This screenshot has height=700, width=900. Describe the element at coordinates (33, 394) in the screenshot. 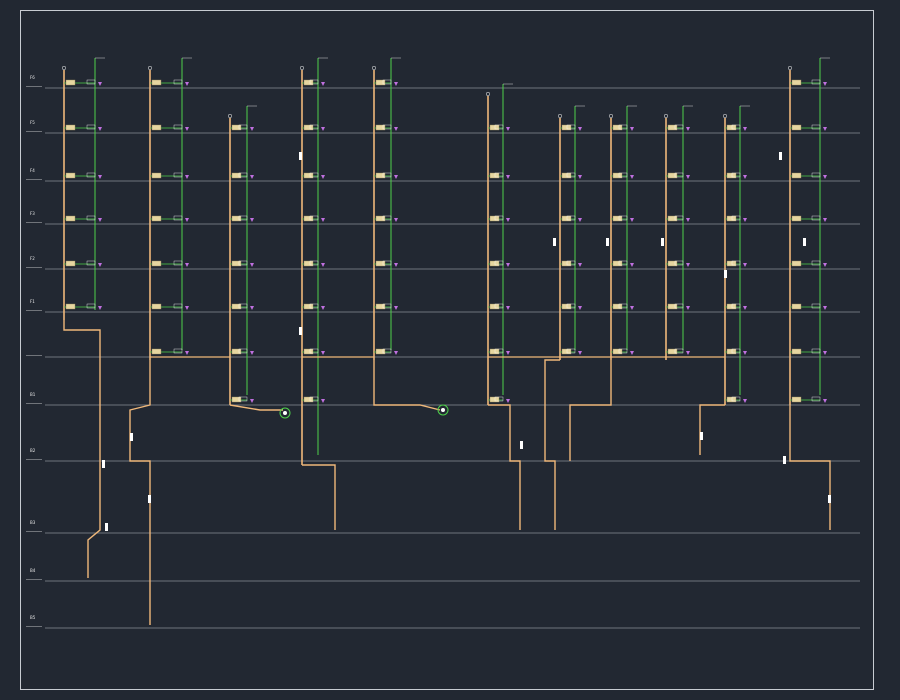

I see `floor-tag: B1` at that location.